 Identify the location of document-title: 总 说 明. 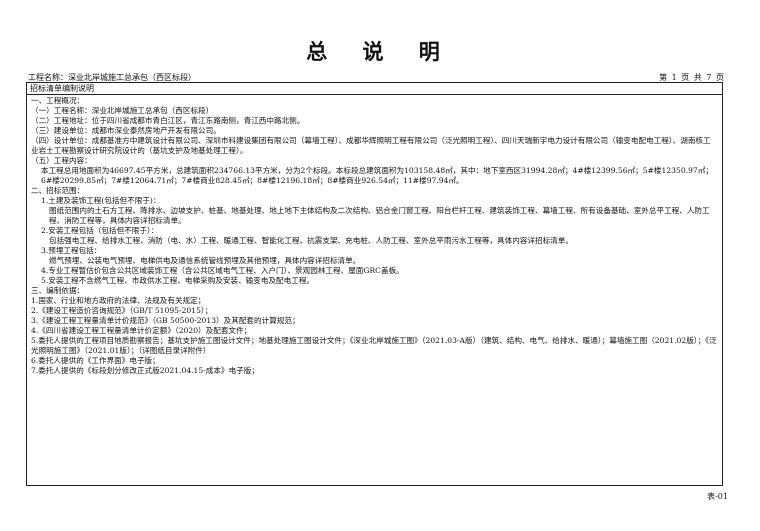
(380, 51).